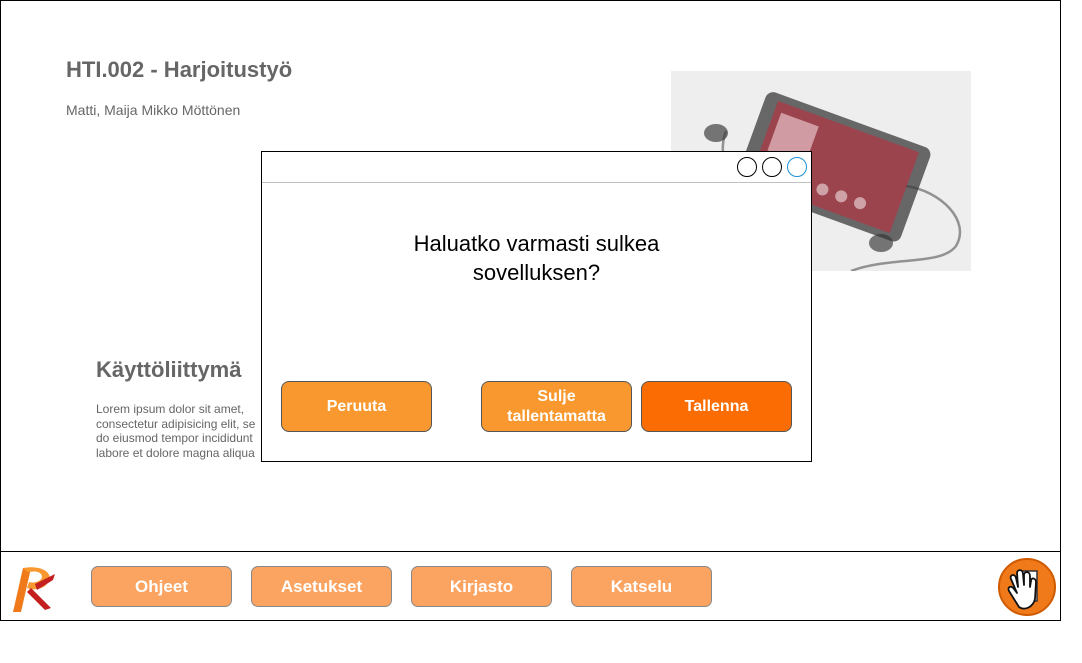  Describe the element at coordinates (161, 586) in the screenshot. I see `toolbar-button-ohjeet: Ohjeet` at that location.